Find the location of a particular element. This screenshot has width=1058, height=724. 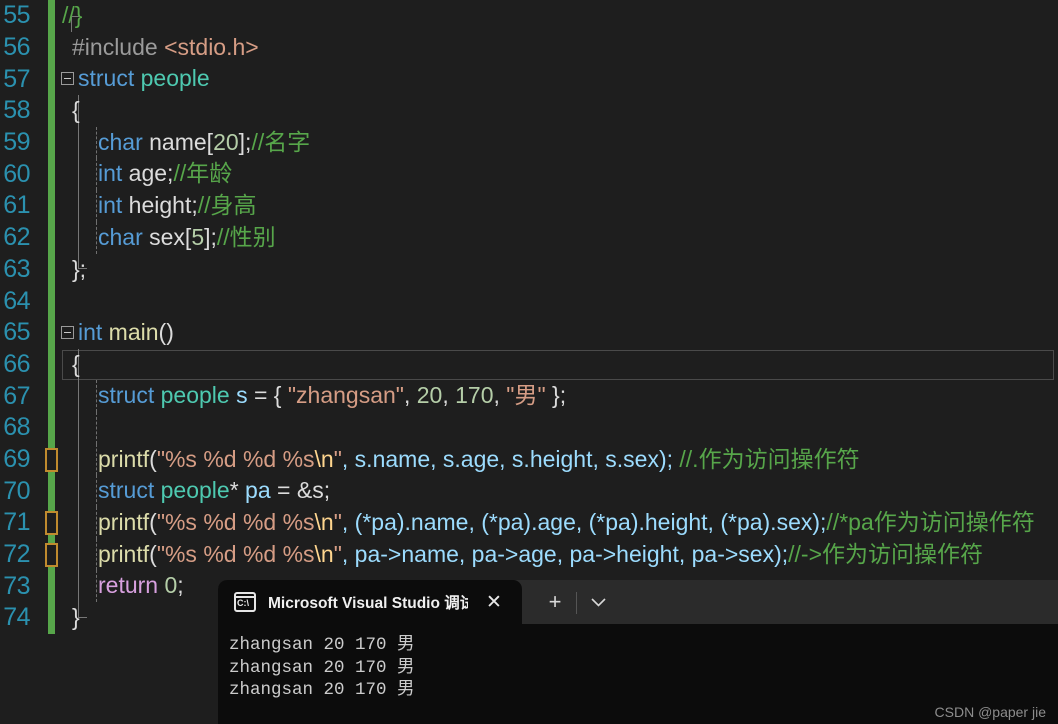

current-line-highlight is located at coordinates (558, 364).